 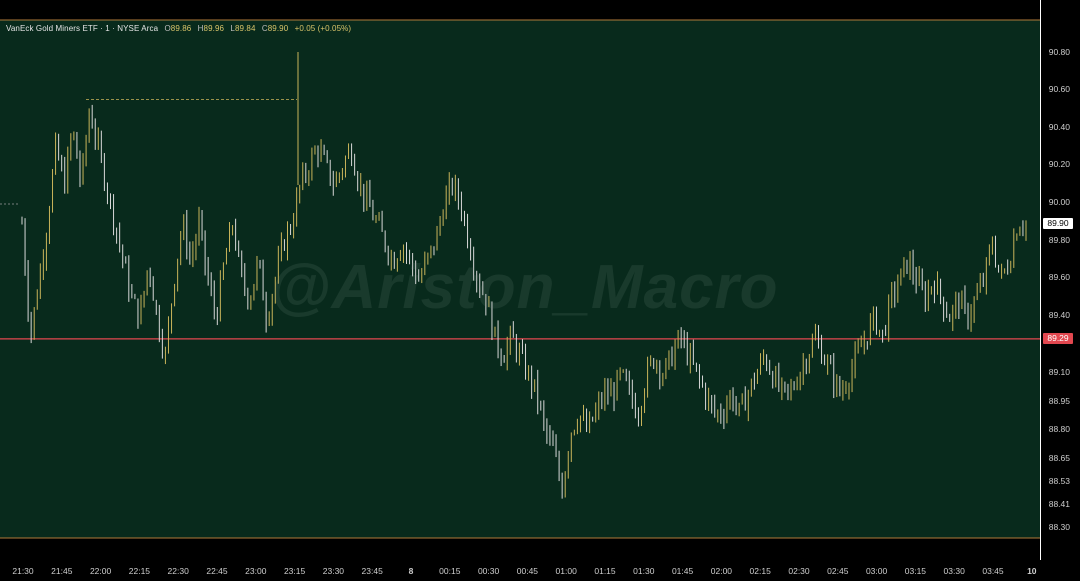 What do you see at coordinates (1059, 527) in the screenshot?
I see `y-tick-label: 88.30` at bounding box center [1059, 527].